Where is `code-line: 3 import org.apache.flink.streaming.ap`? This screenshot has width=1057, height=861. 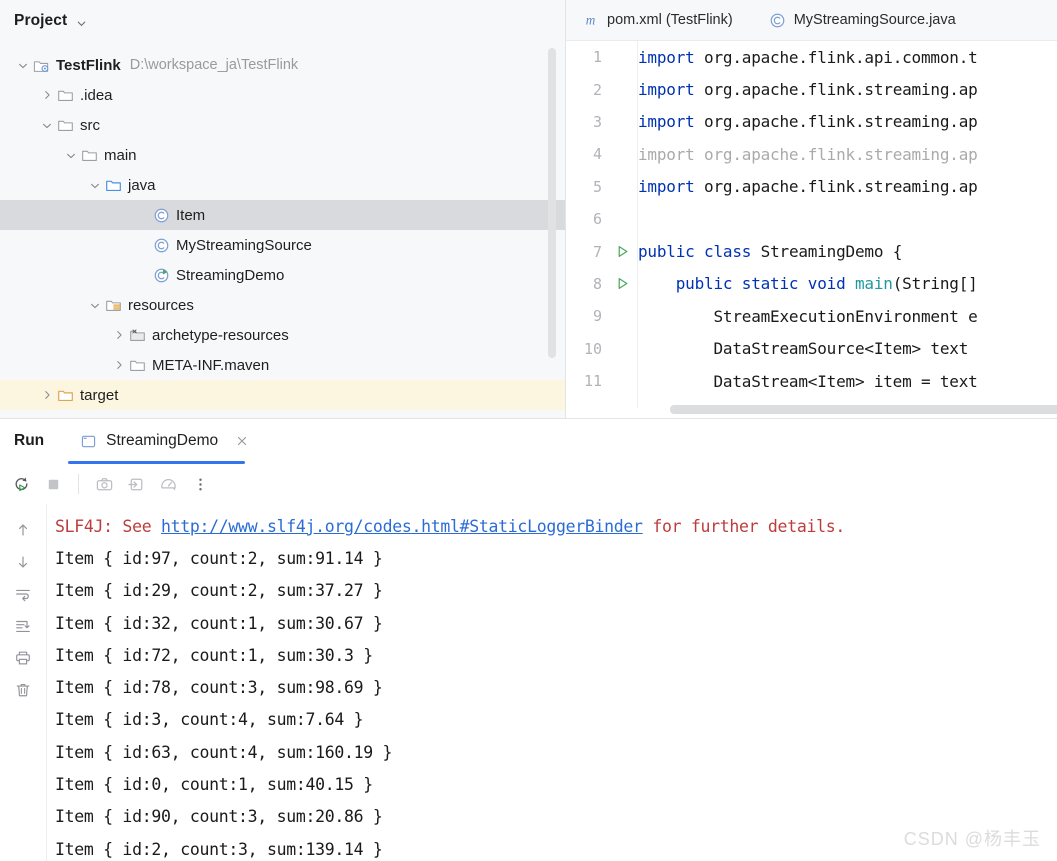 code-line: 3 import org.apache.flink.streaming.ap is located at coordinates (811, 122).